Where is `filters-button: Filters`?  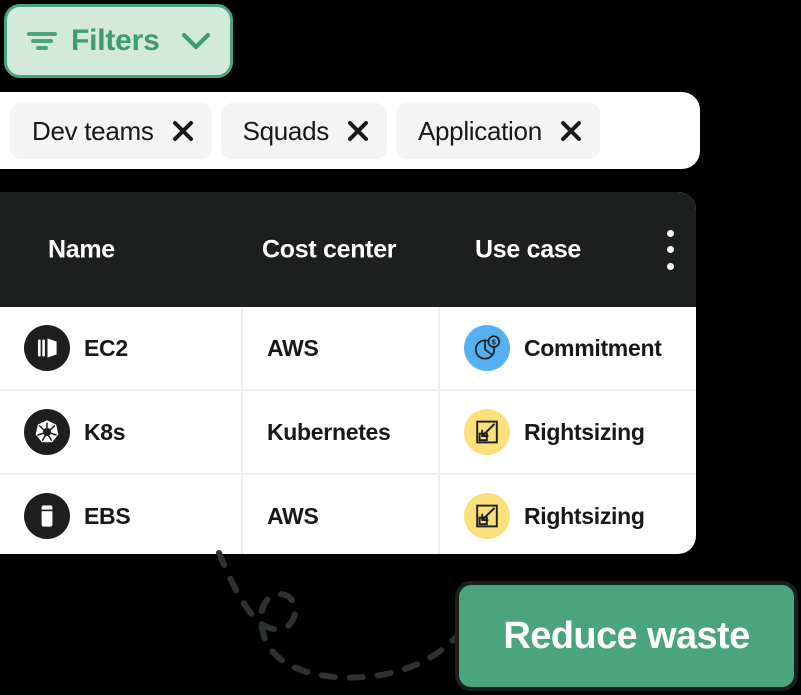 filters-button: Filters is located at coordinates (118, 41).